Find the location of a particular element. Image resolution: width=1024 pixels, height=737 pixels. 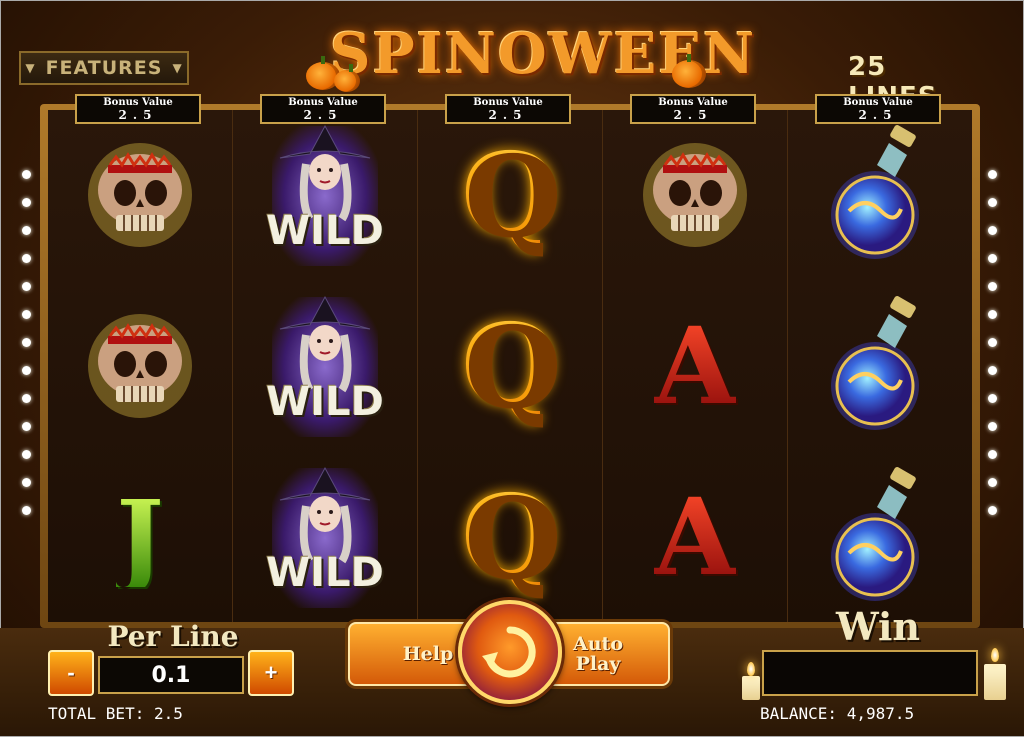

j-symbol-letter: J is located at coordinates (140, 536).